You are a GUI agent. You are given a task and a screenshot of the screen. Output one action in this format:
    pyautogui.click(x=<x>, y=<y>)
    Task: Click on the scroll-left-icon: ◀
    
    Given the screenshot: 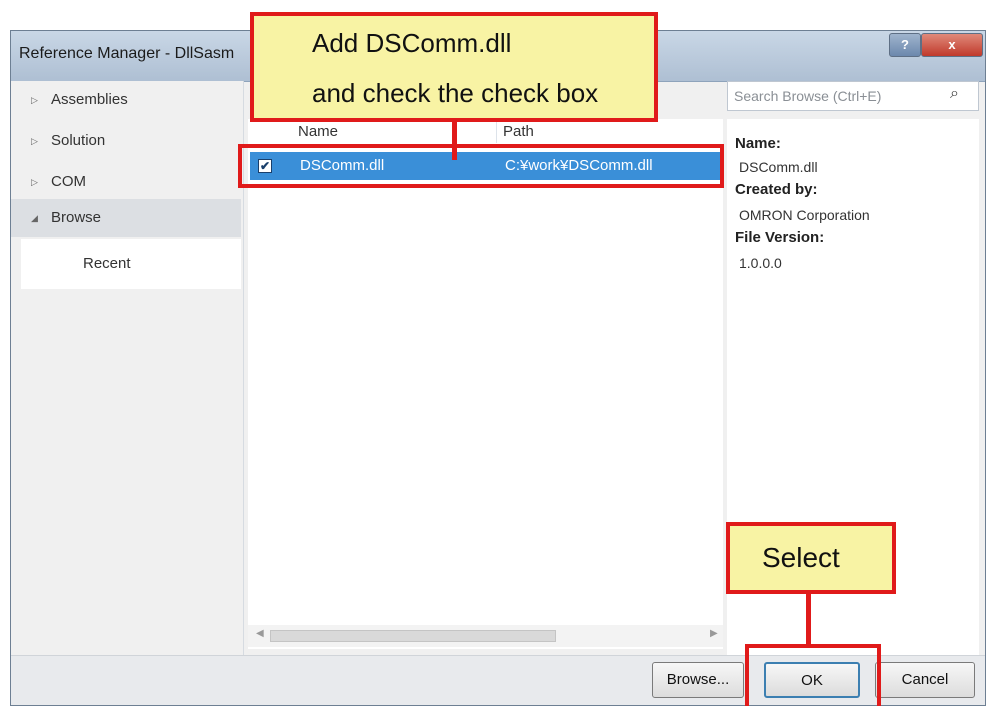 What is the action you would take?
    pyautogui.click(x=260, y=633)
    